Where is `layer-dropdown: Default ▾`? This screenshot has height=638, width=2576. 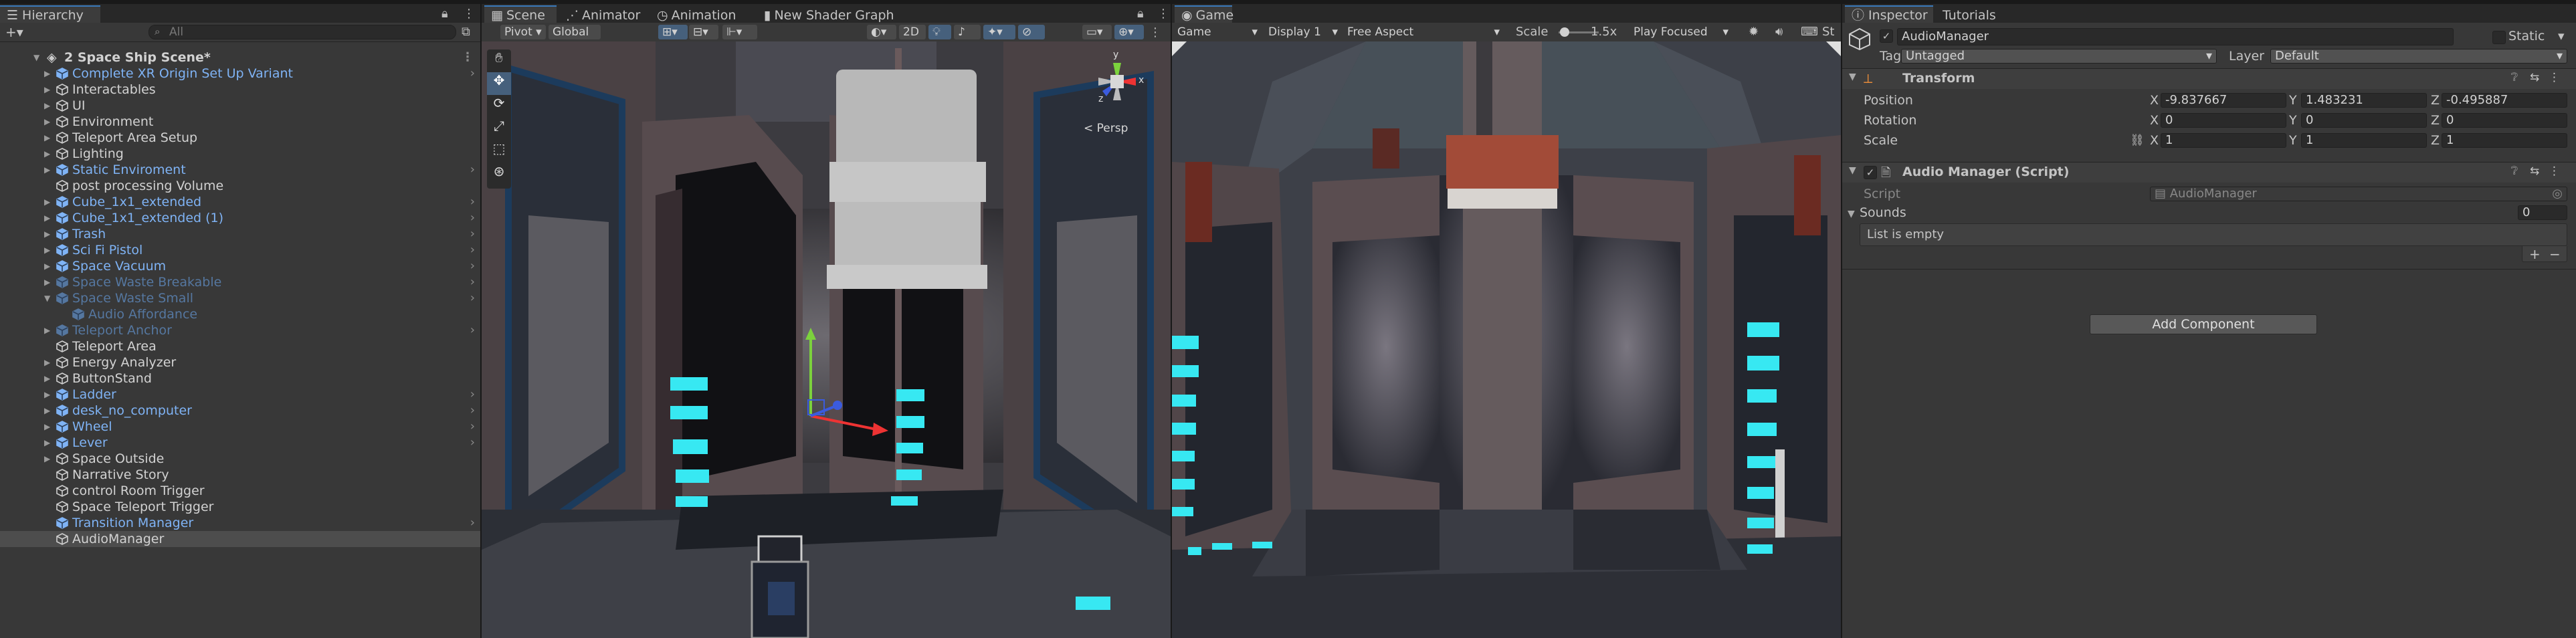
layer-dropdown: Default ▾ is located at coordinates (2418, 56).